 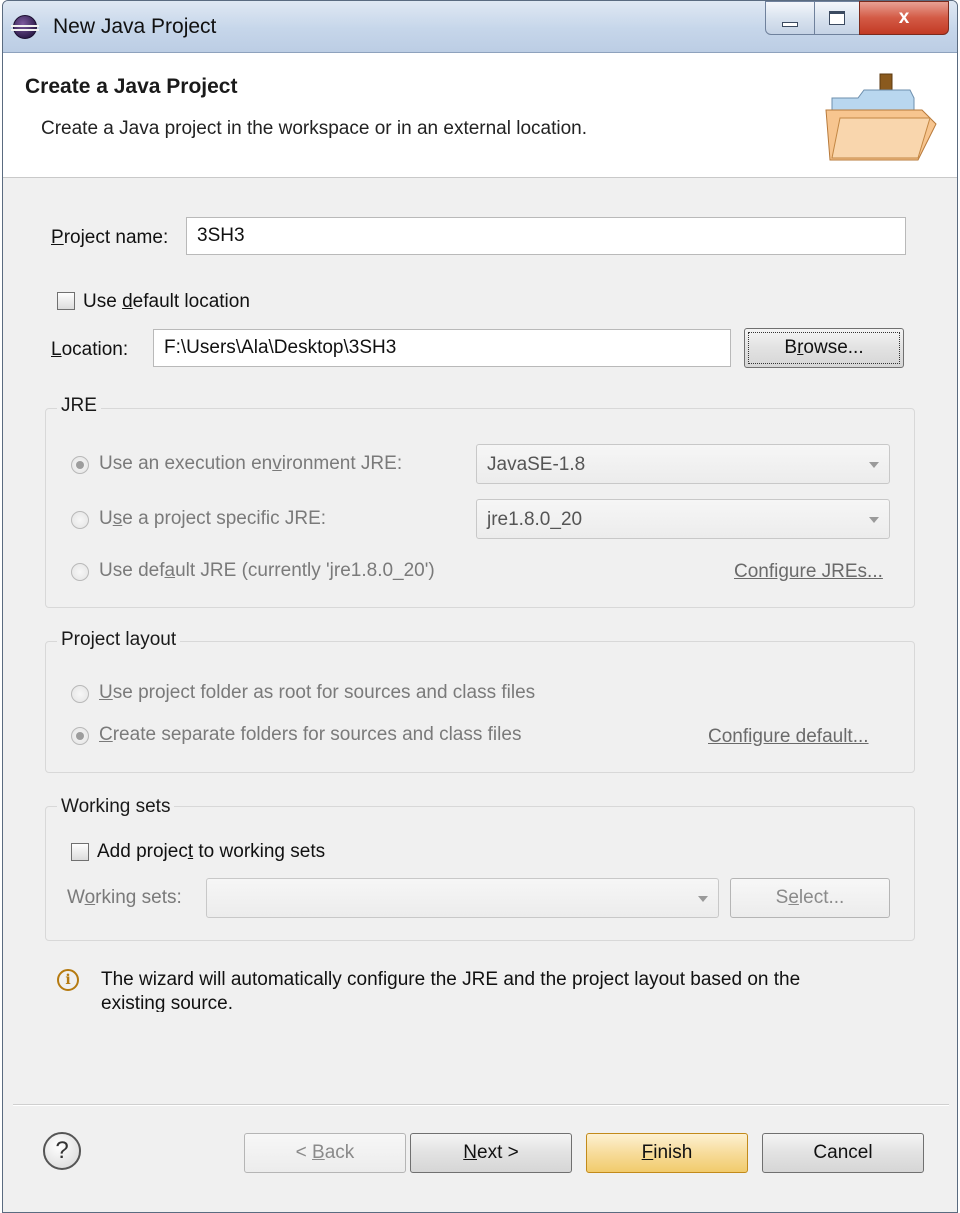 I want to click on separate-folders-radio, so click(x=80, y=736).